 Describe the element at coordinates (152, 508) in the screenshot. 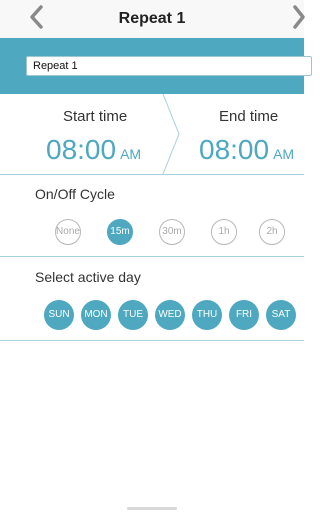

I see `home-indicator` at that location.